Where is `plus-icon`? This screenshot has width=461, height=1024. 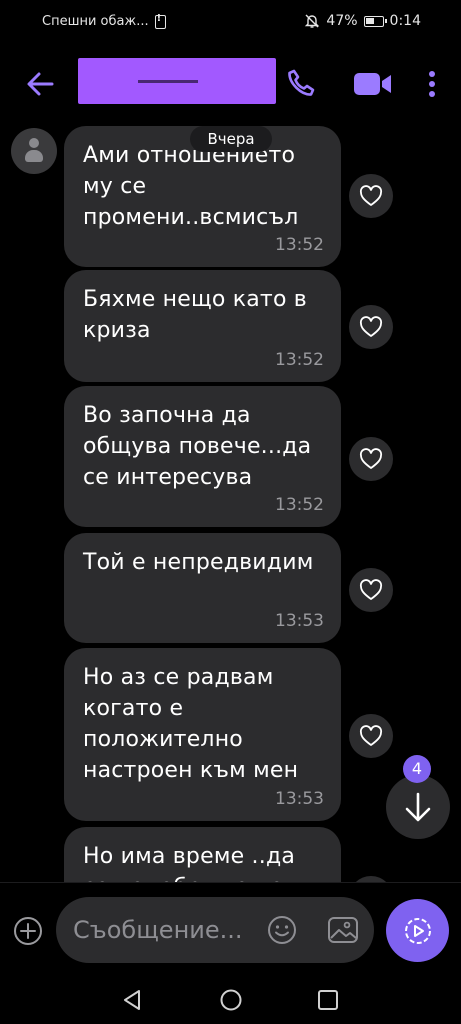
plus-icon is located at coordinates (28, 931).